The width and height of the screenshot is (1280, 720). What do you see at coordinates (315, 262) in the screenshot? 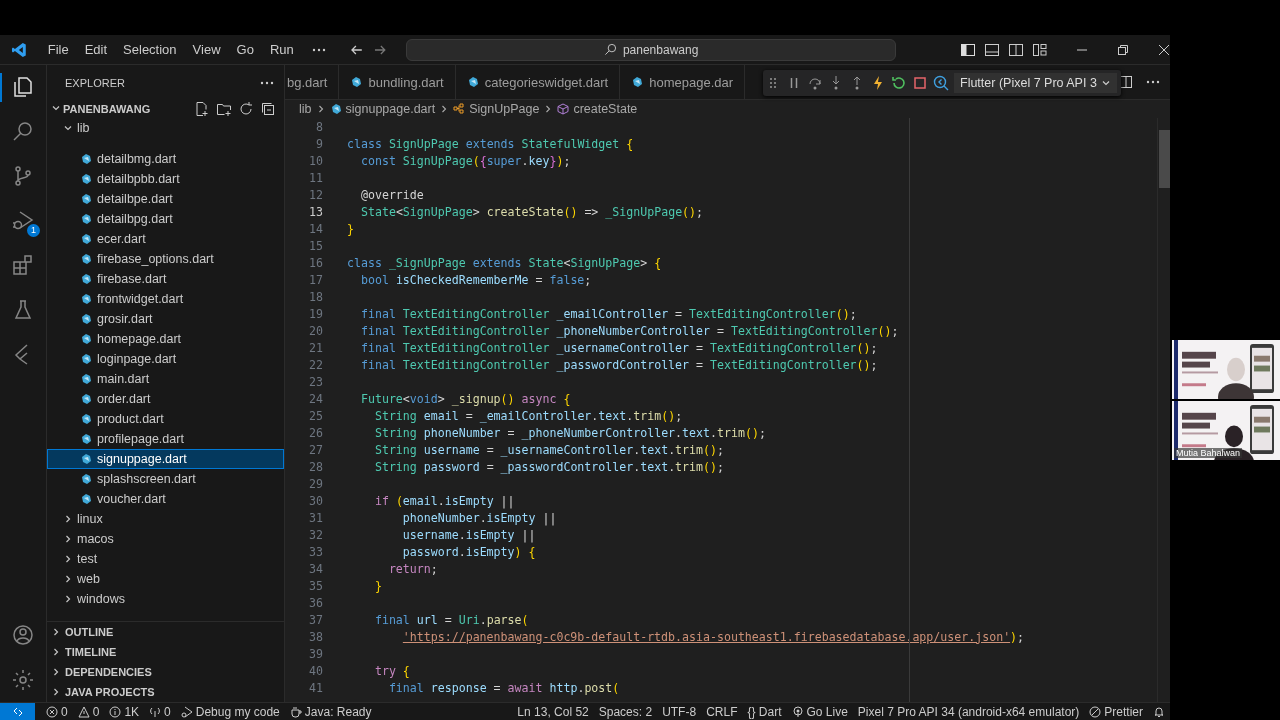
I see `line-number: 16` at bounding box center [315, 262].